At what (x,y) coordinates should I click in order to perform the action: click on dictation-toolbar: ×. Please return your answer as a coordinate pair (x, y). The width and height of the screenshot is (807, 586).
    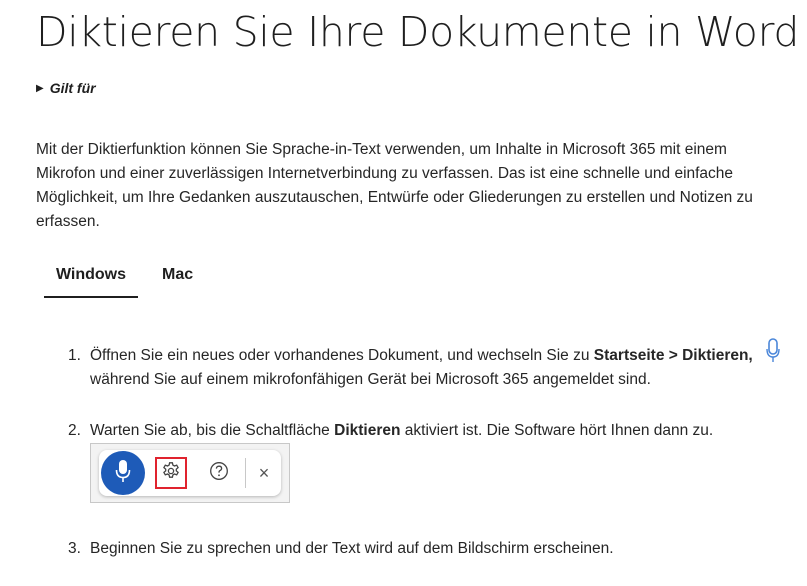
    Looking at the image, I should click on (190, 473).